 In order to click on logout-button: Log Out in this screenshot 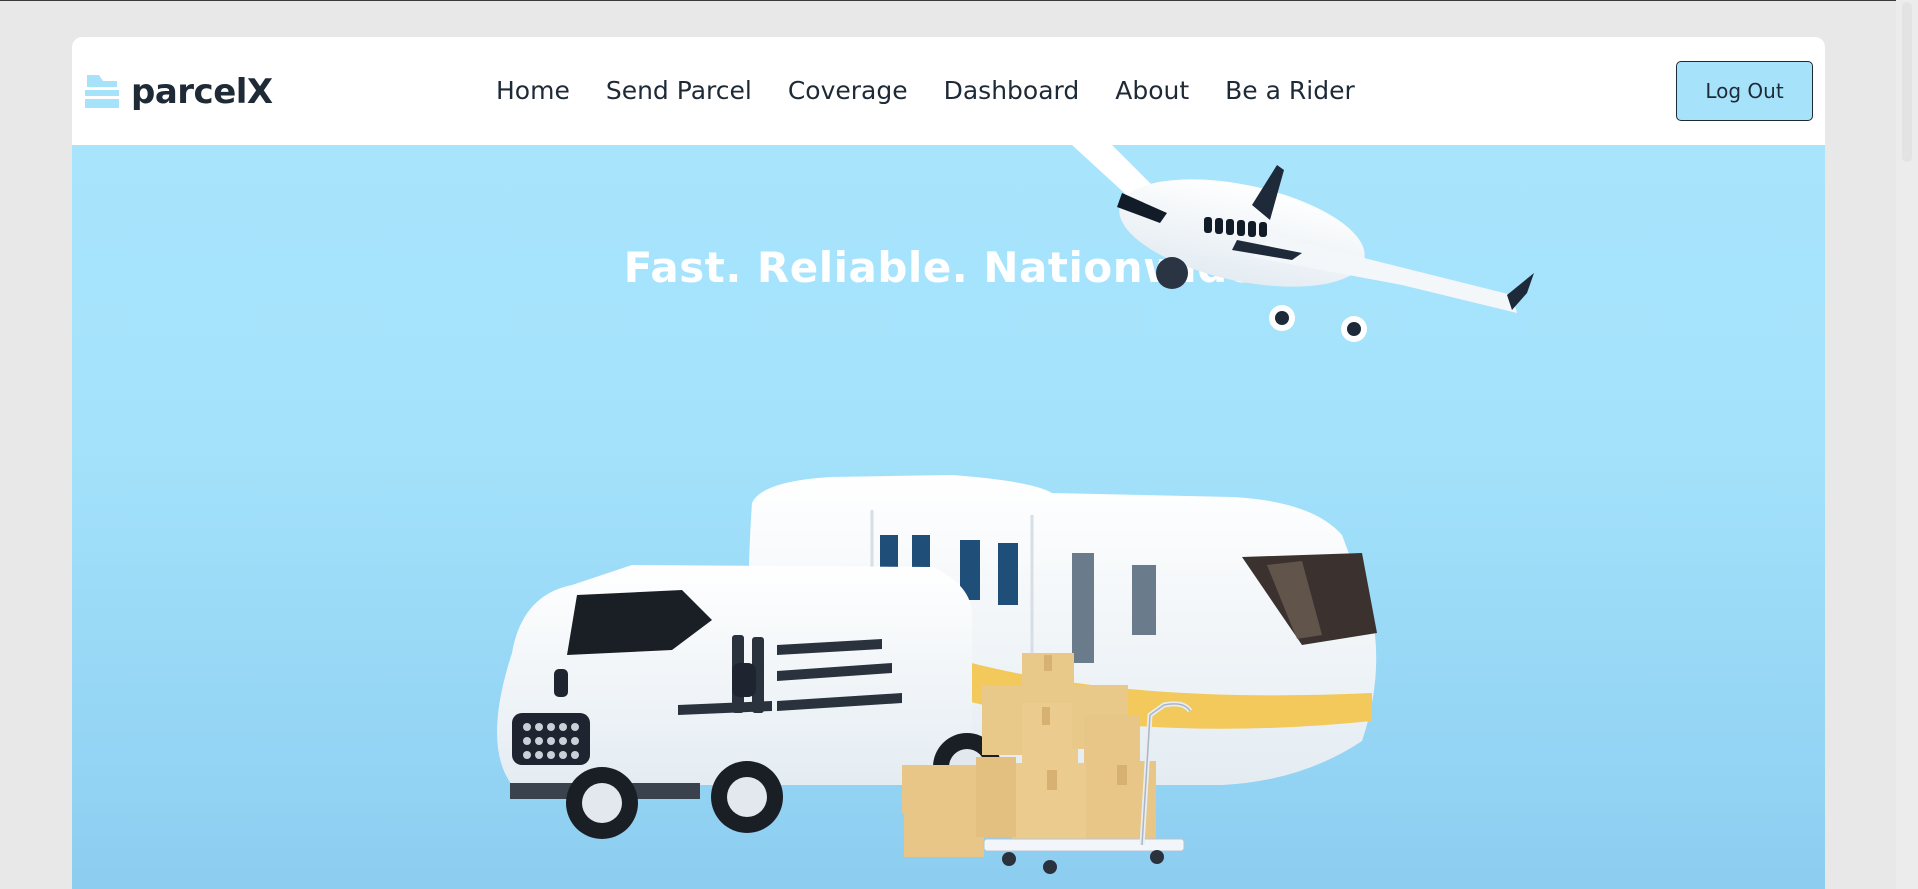, I will do `click(1744, 91)`.